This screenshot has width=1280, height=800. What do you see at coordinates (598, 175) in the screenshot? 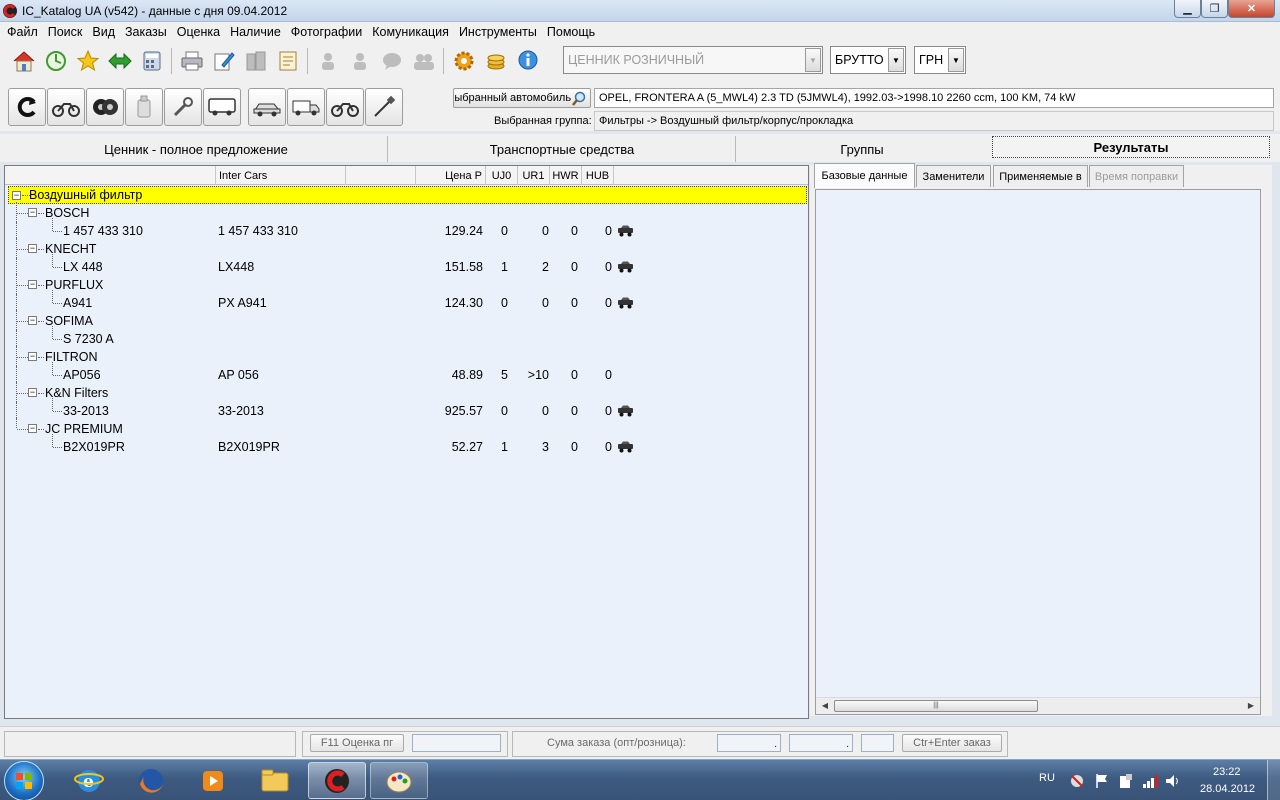
I see `column-header-hub: HUB` at bounding box center [598, 175].